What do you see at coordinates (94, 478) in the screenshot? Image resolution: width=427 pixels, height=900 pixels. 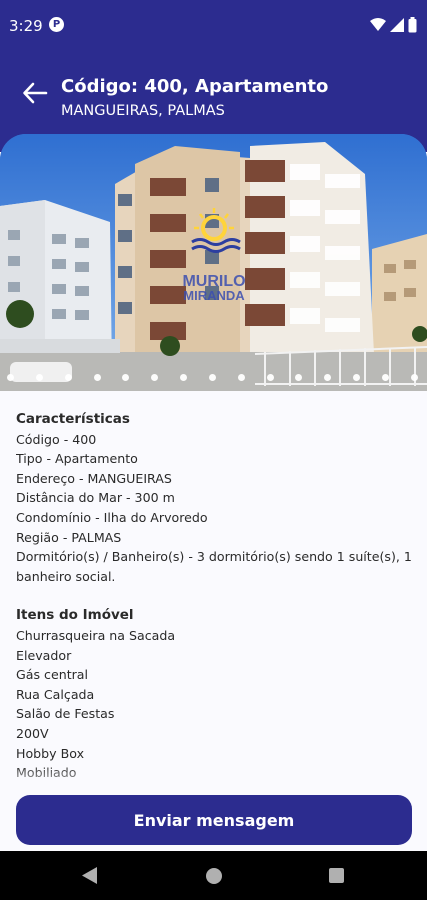 I see `characteristic-line: Endereço - MANGUEIRAS` at bounding box center [94, 478].